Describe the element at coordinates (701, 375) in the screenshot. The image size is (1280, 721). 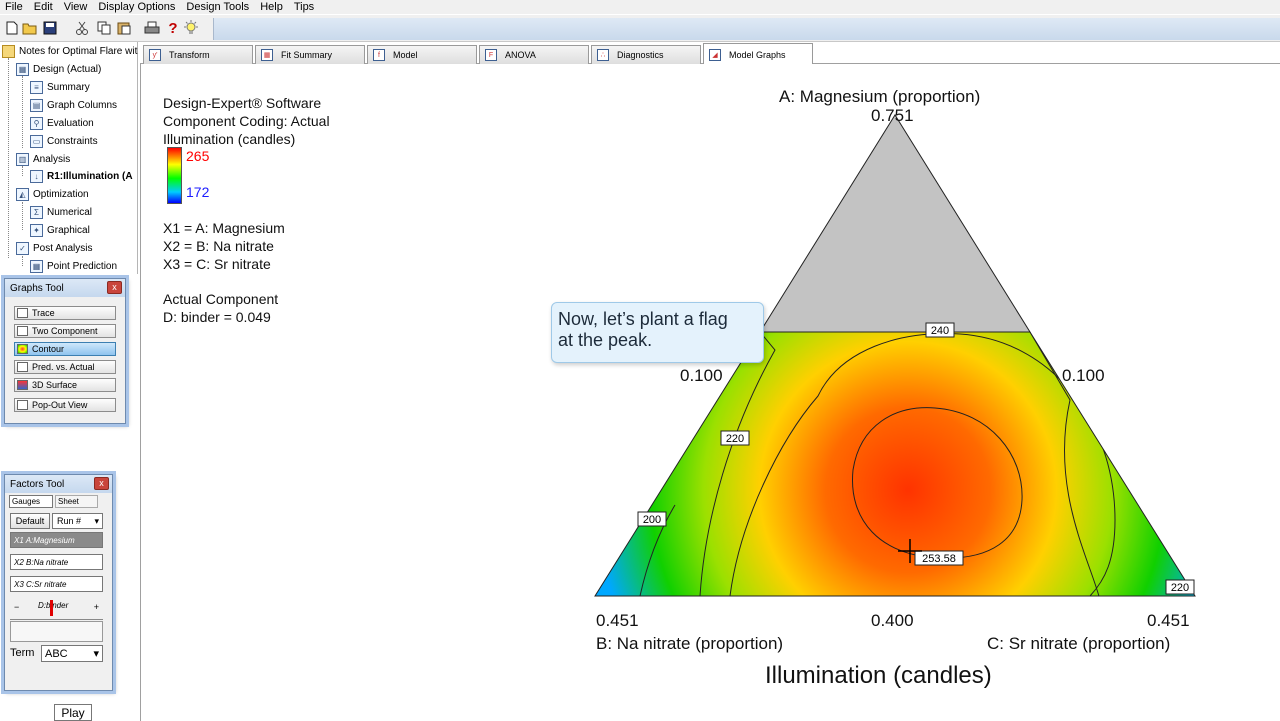
I see `axis-left-mid: 0.100` at that location.